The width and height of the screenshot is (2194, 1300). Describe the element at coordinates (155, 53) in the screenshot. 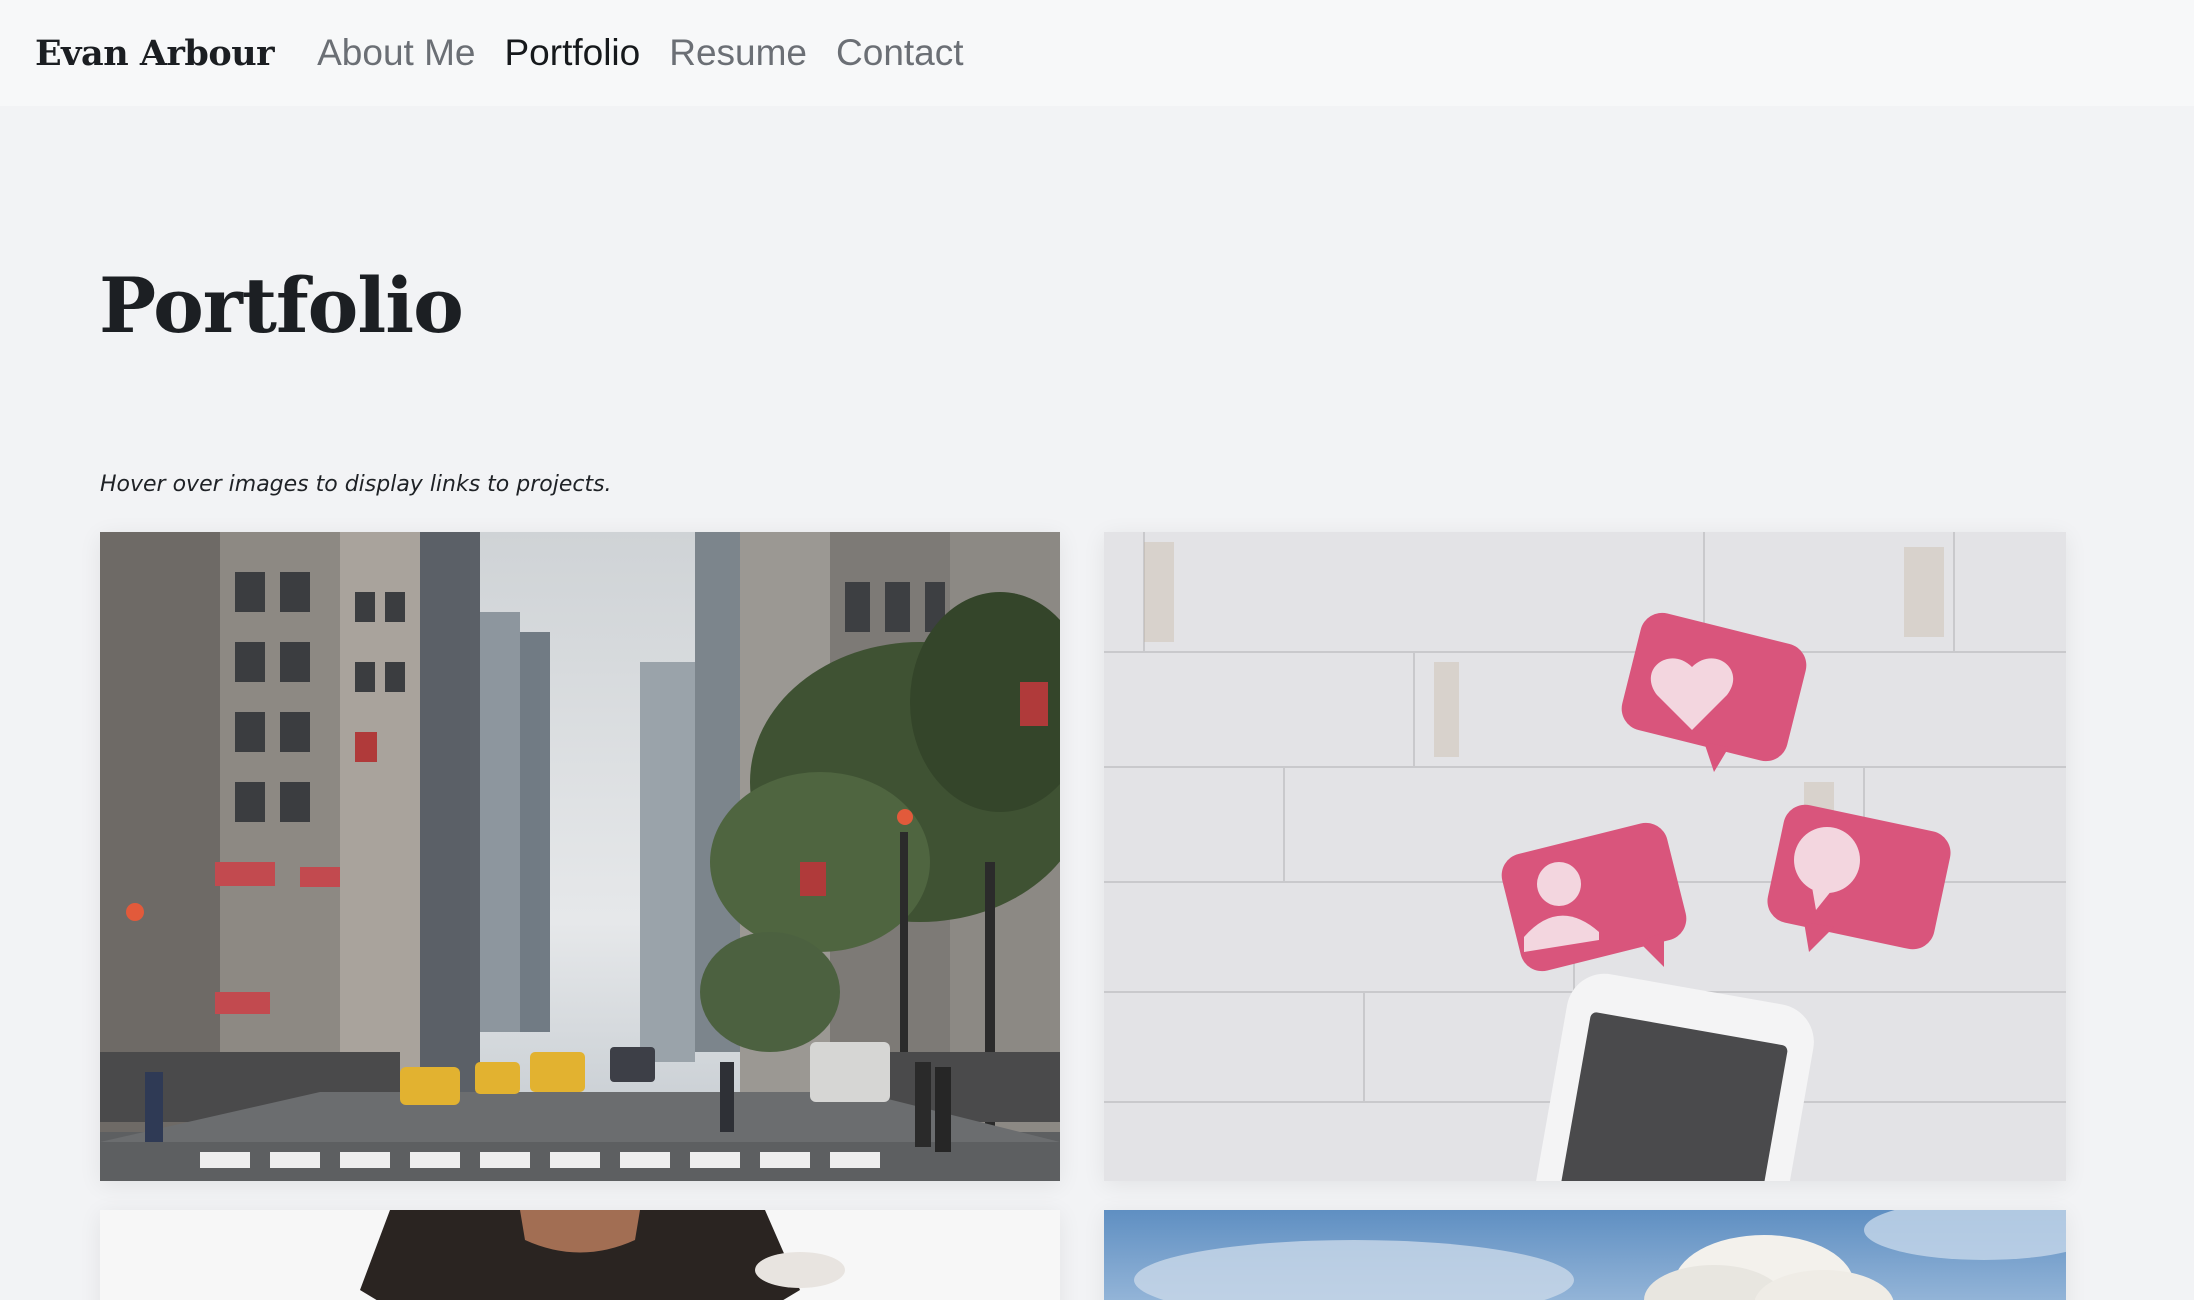

I see `site-brand: Evan Arbour` at that location.